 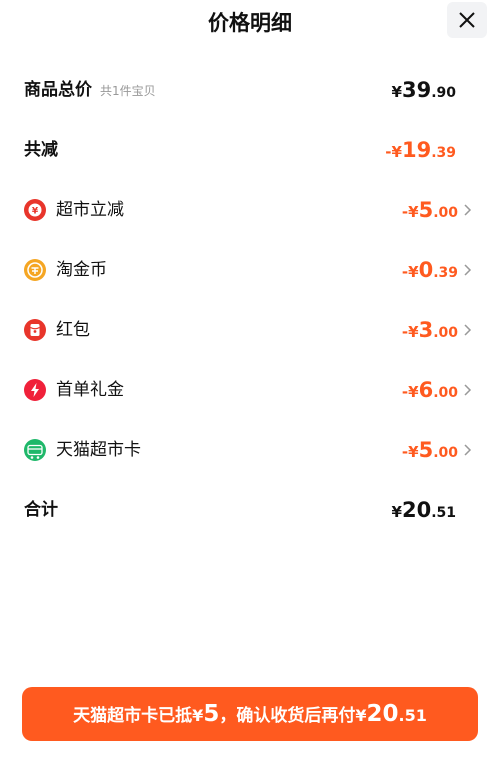 I want to click on subtotal-amount: ¥20.51, so click(x=423, y=510).